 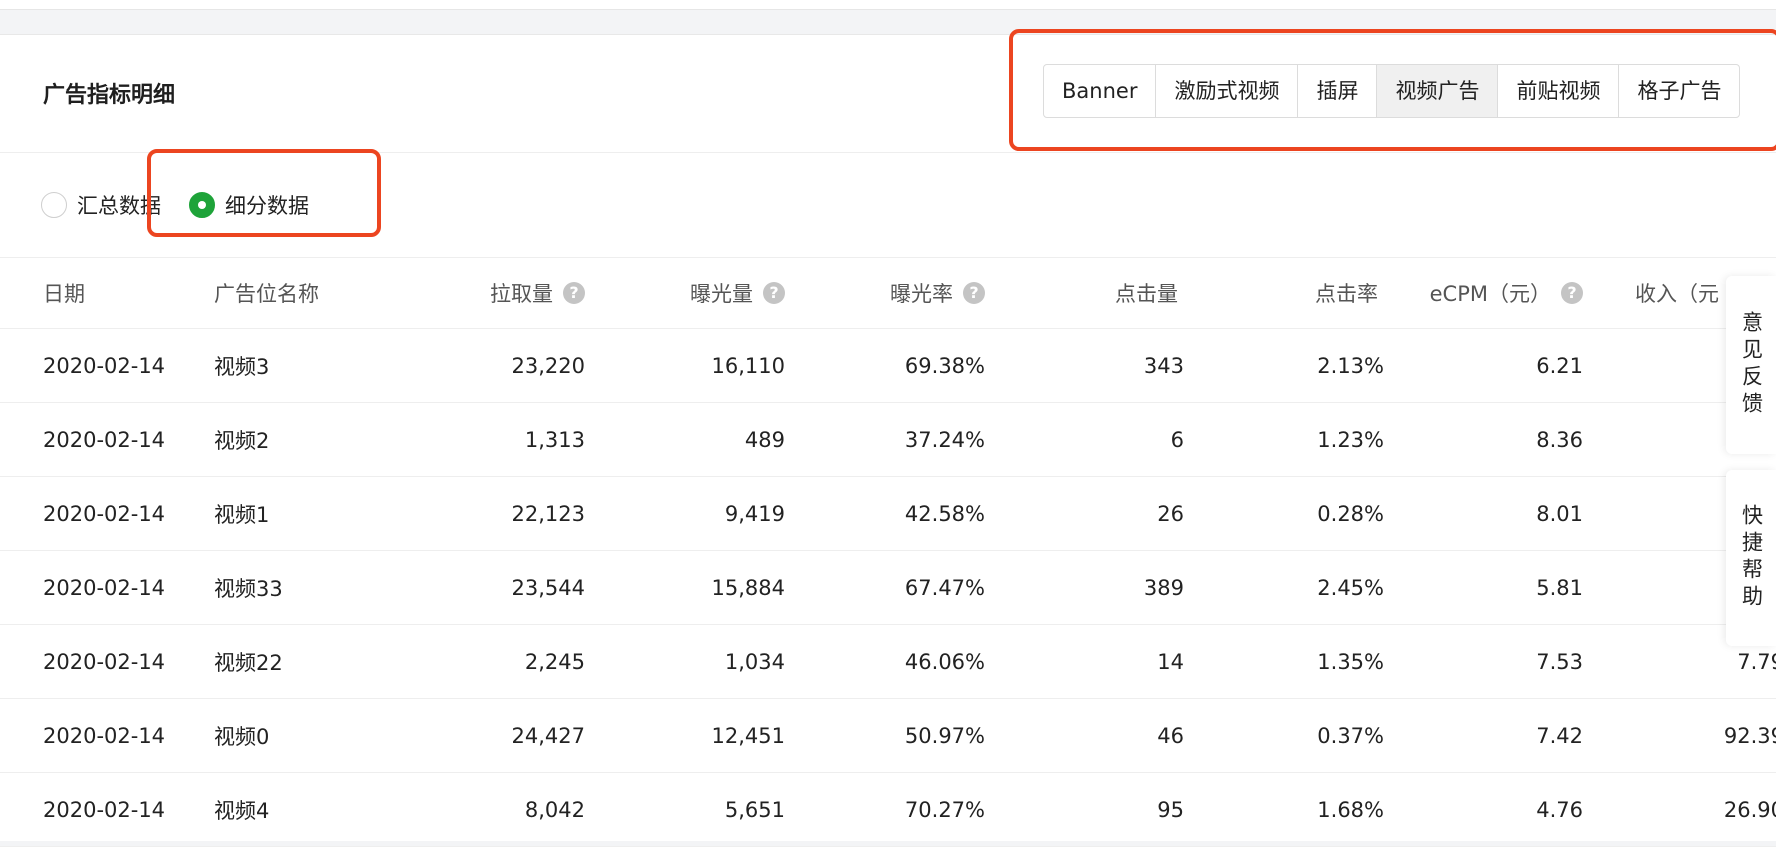 What do you see at coordinates (1170, 735) in the screenshot?
I see `table-cell: 46` at bounding box center [1170, 735].